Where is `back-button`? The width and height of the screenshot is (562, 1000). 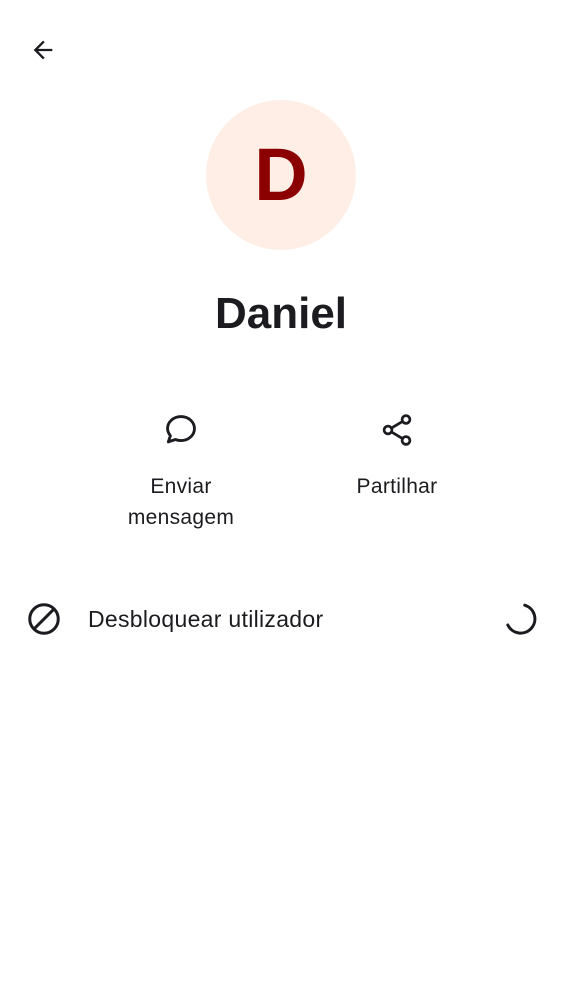 back-button is located at coordinates (43, 50).